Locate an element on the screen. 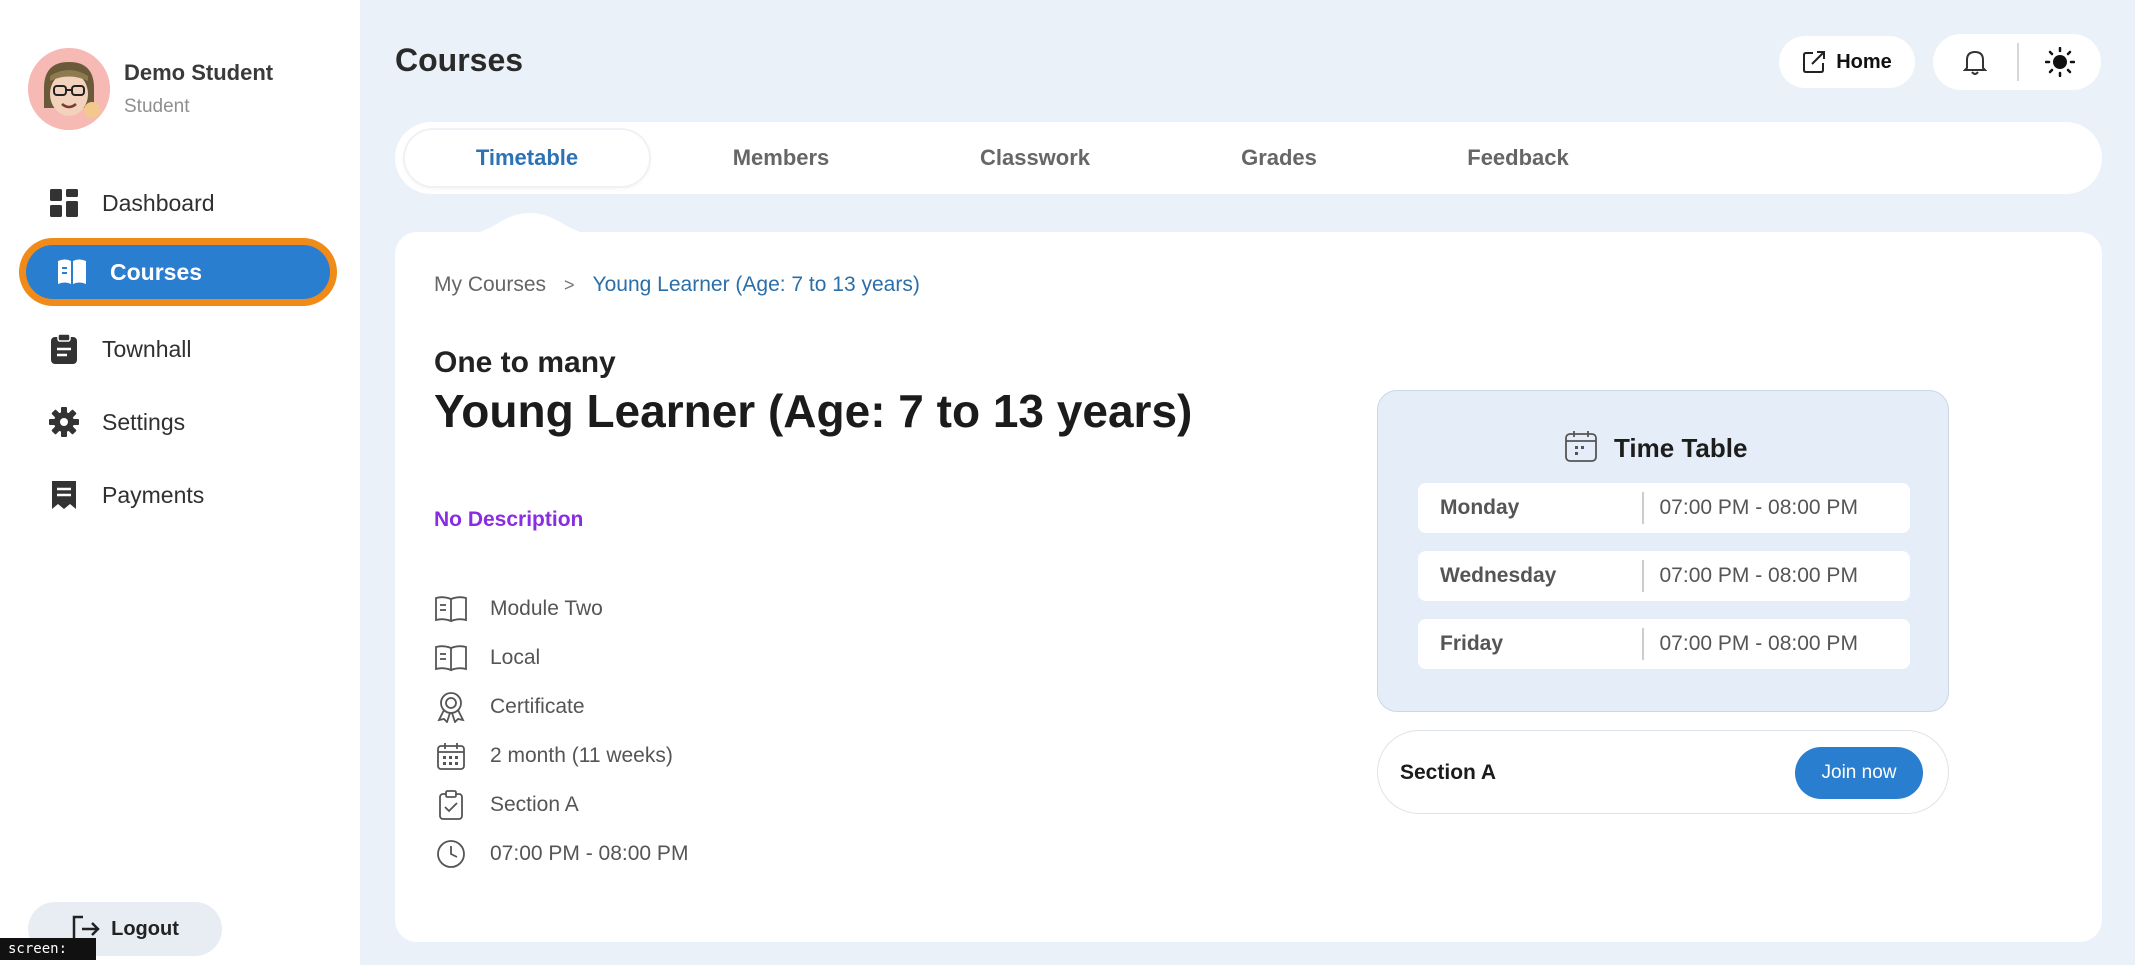 Image resolution: width=2135 pixels, height=965 pixels. detail-text: Certificate is located at coordinates (537, 706).